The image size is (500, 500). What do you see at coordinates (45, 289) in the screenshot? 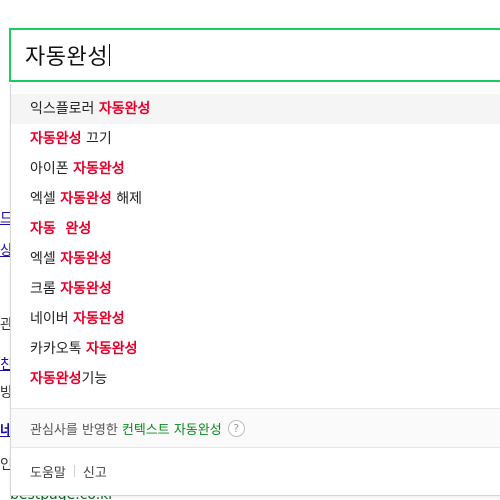
I see `suggestion-text: 크롬` at bounding box center [45, 289].